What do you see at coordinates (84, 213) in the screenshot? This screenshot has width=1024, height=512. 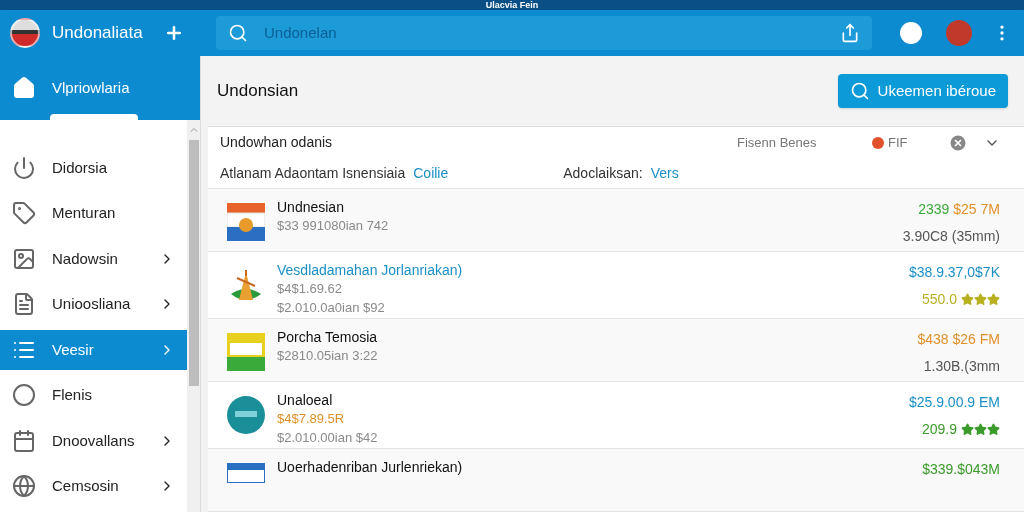 I see `item-label: Menturan` at bounding box center [84, 213].